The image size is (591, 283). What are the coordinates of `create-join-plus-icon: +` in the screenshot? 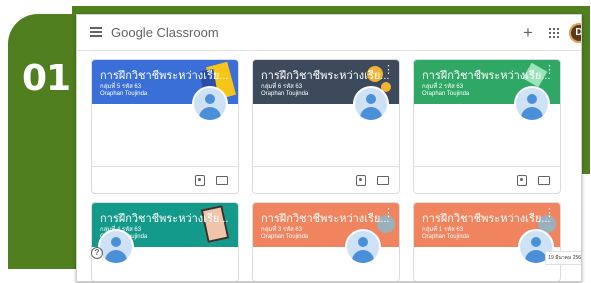 It's located at (528, 33).